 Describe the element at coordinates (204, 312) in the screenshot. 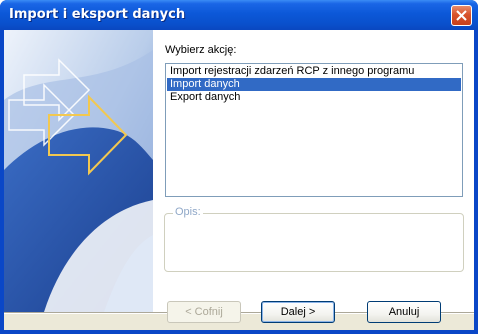

I see `back-button: < Cofnij` at that location.